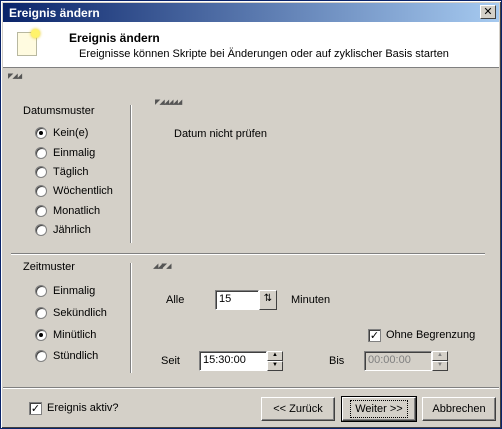 The width and height of the screenshot is (502, 429). I want to click on interval-stepper: ⇅, so click(268, 300).